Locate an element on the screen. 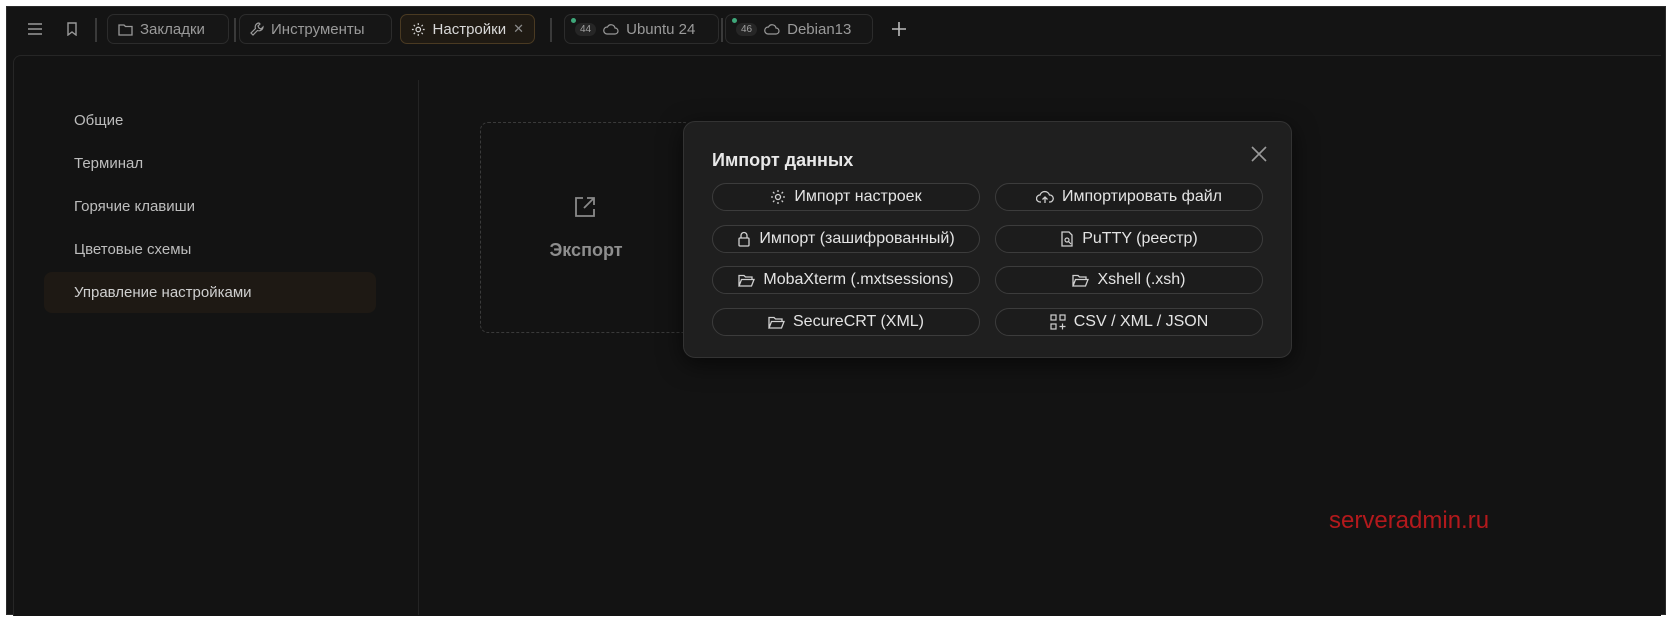 The height and width of the screenshot is (621, 1672). sidebar-item-color-schemes: Цветовые схемы is located at coordinates (210, 249).